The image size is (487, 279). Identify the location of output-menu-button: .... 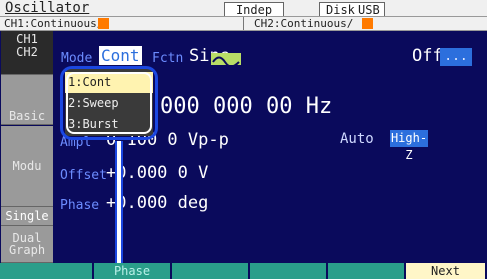
(456, 57).